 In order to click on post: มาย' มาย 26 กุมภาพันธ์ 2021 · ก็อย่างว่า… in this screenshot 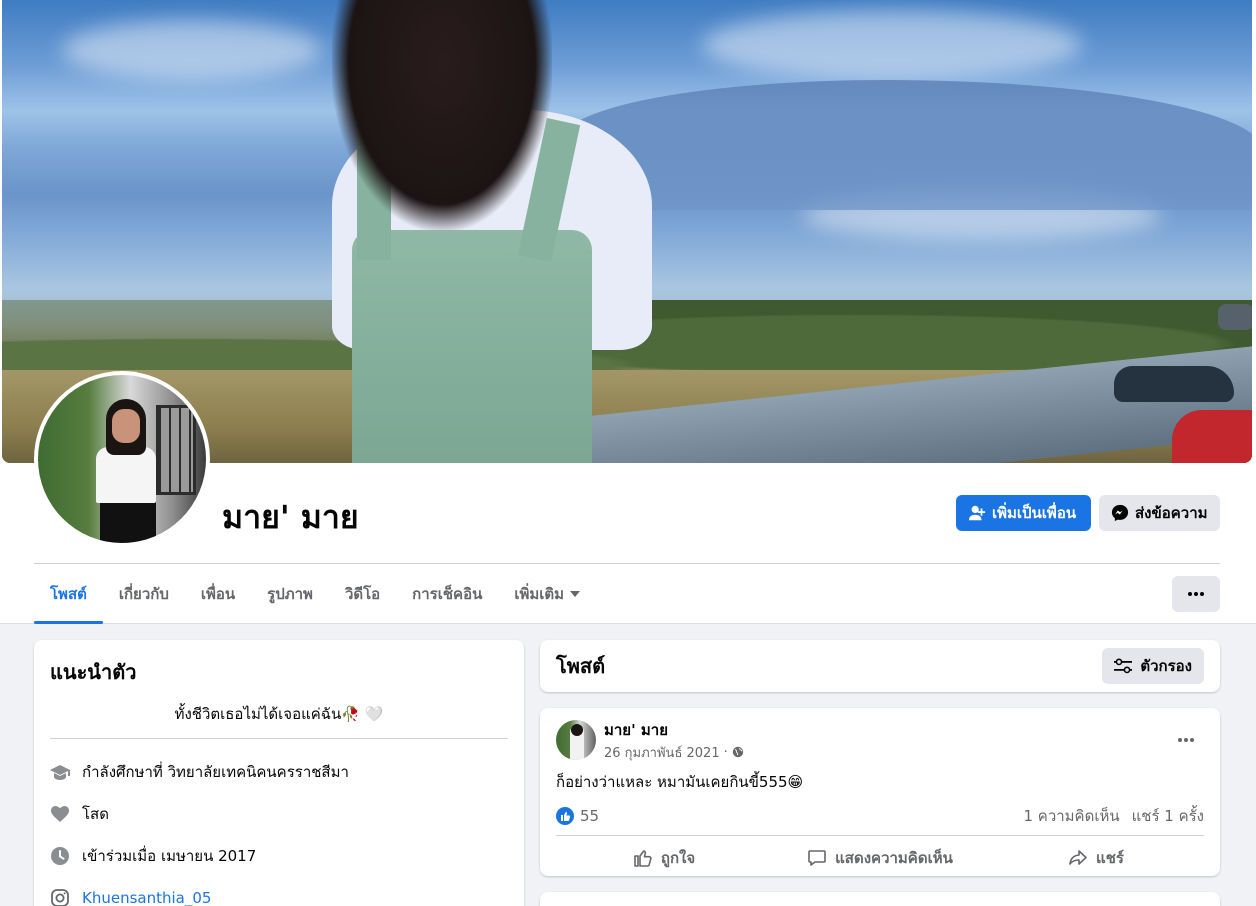, I will do `click(880, 792)`.